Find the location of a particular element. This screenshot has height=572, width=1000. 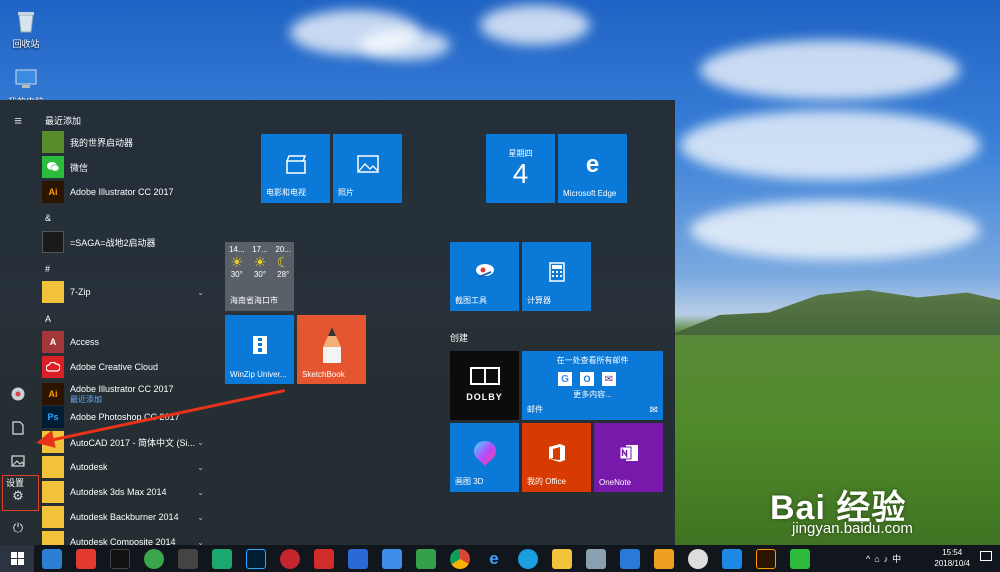

user-avatar-icon is located at coordinates (18, 394).